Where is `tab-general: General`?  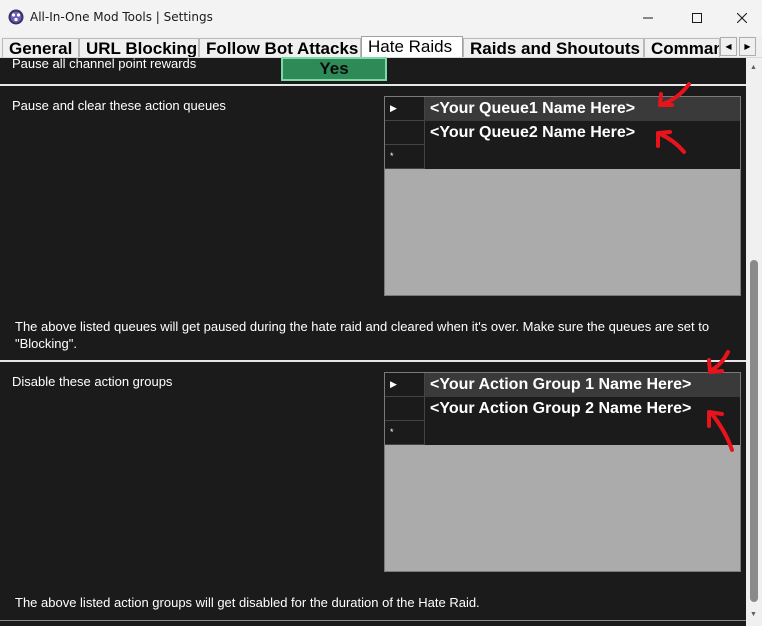 tab-general: General is located at coordinates (40, 47).